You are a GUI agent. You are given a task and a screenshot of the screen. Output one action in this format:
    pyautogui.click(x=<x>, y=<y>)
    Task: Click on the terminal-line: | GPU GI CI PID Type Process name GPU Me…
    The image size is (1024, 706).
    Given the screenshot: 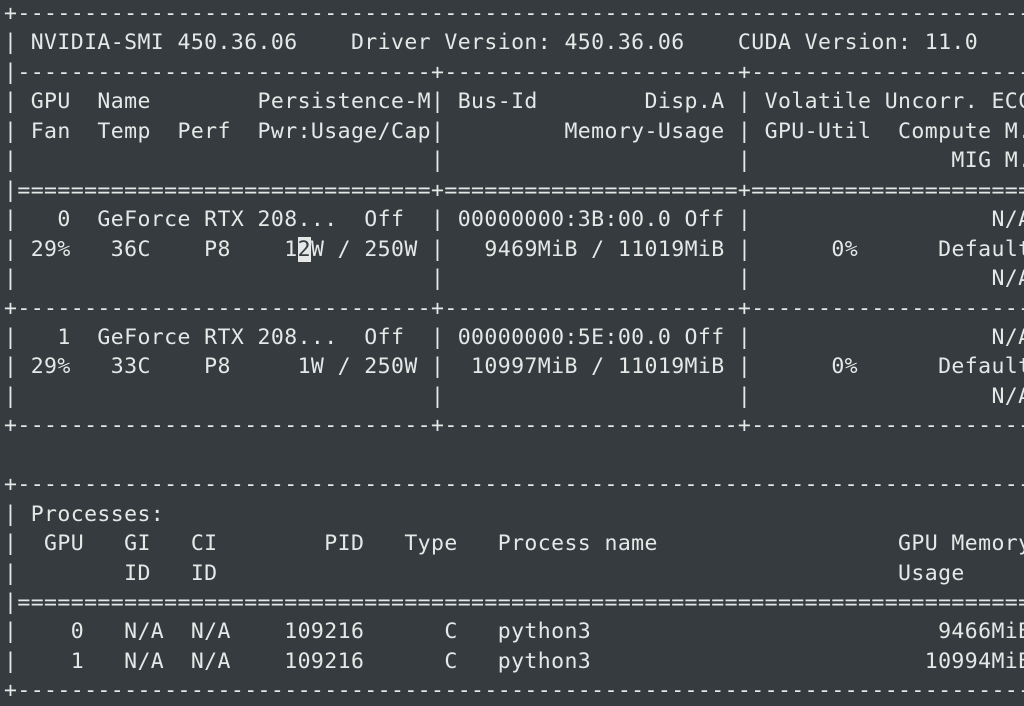 What is the action you would take?
    pyautogui.click(x=514, y=544)
    